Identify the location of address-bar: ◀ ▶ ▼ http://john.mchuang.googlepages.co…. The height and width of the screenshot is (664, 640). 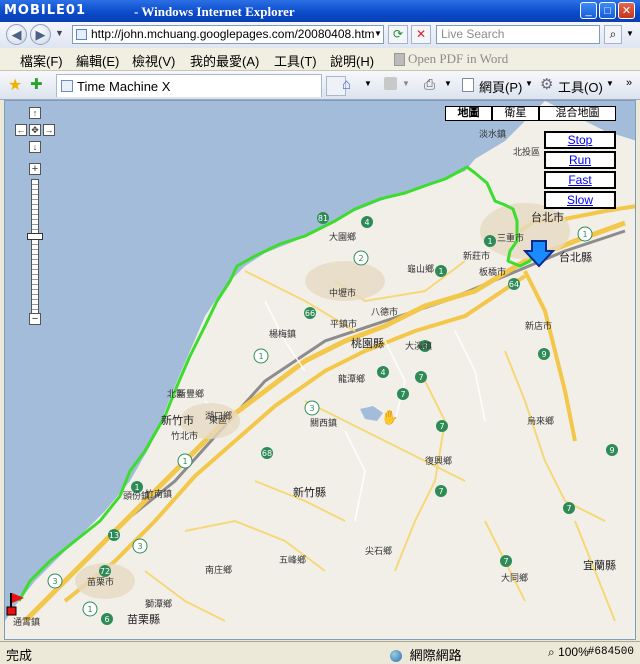
(320, 35).